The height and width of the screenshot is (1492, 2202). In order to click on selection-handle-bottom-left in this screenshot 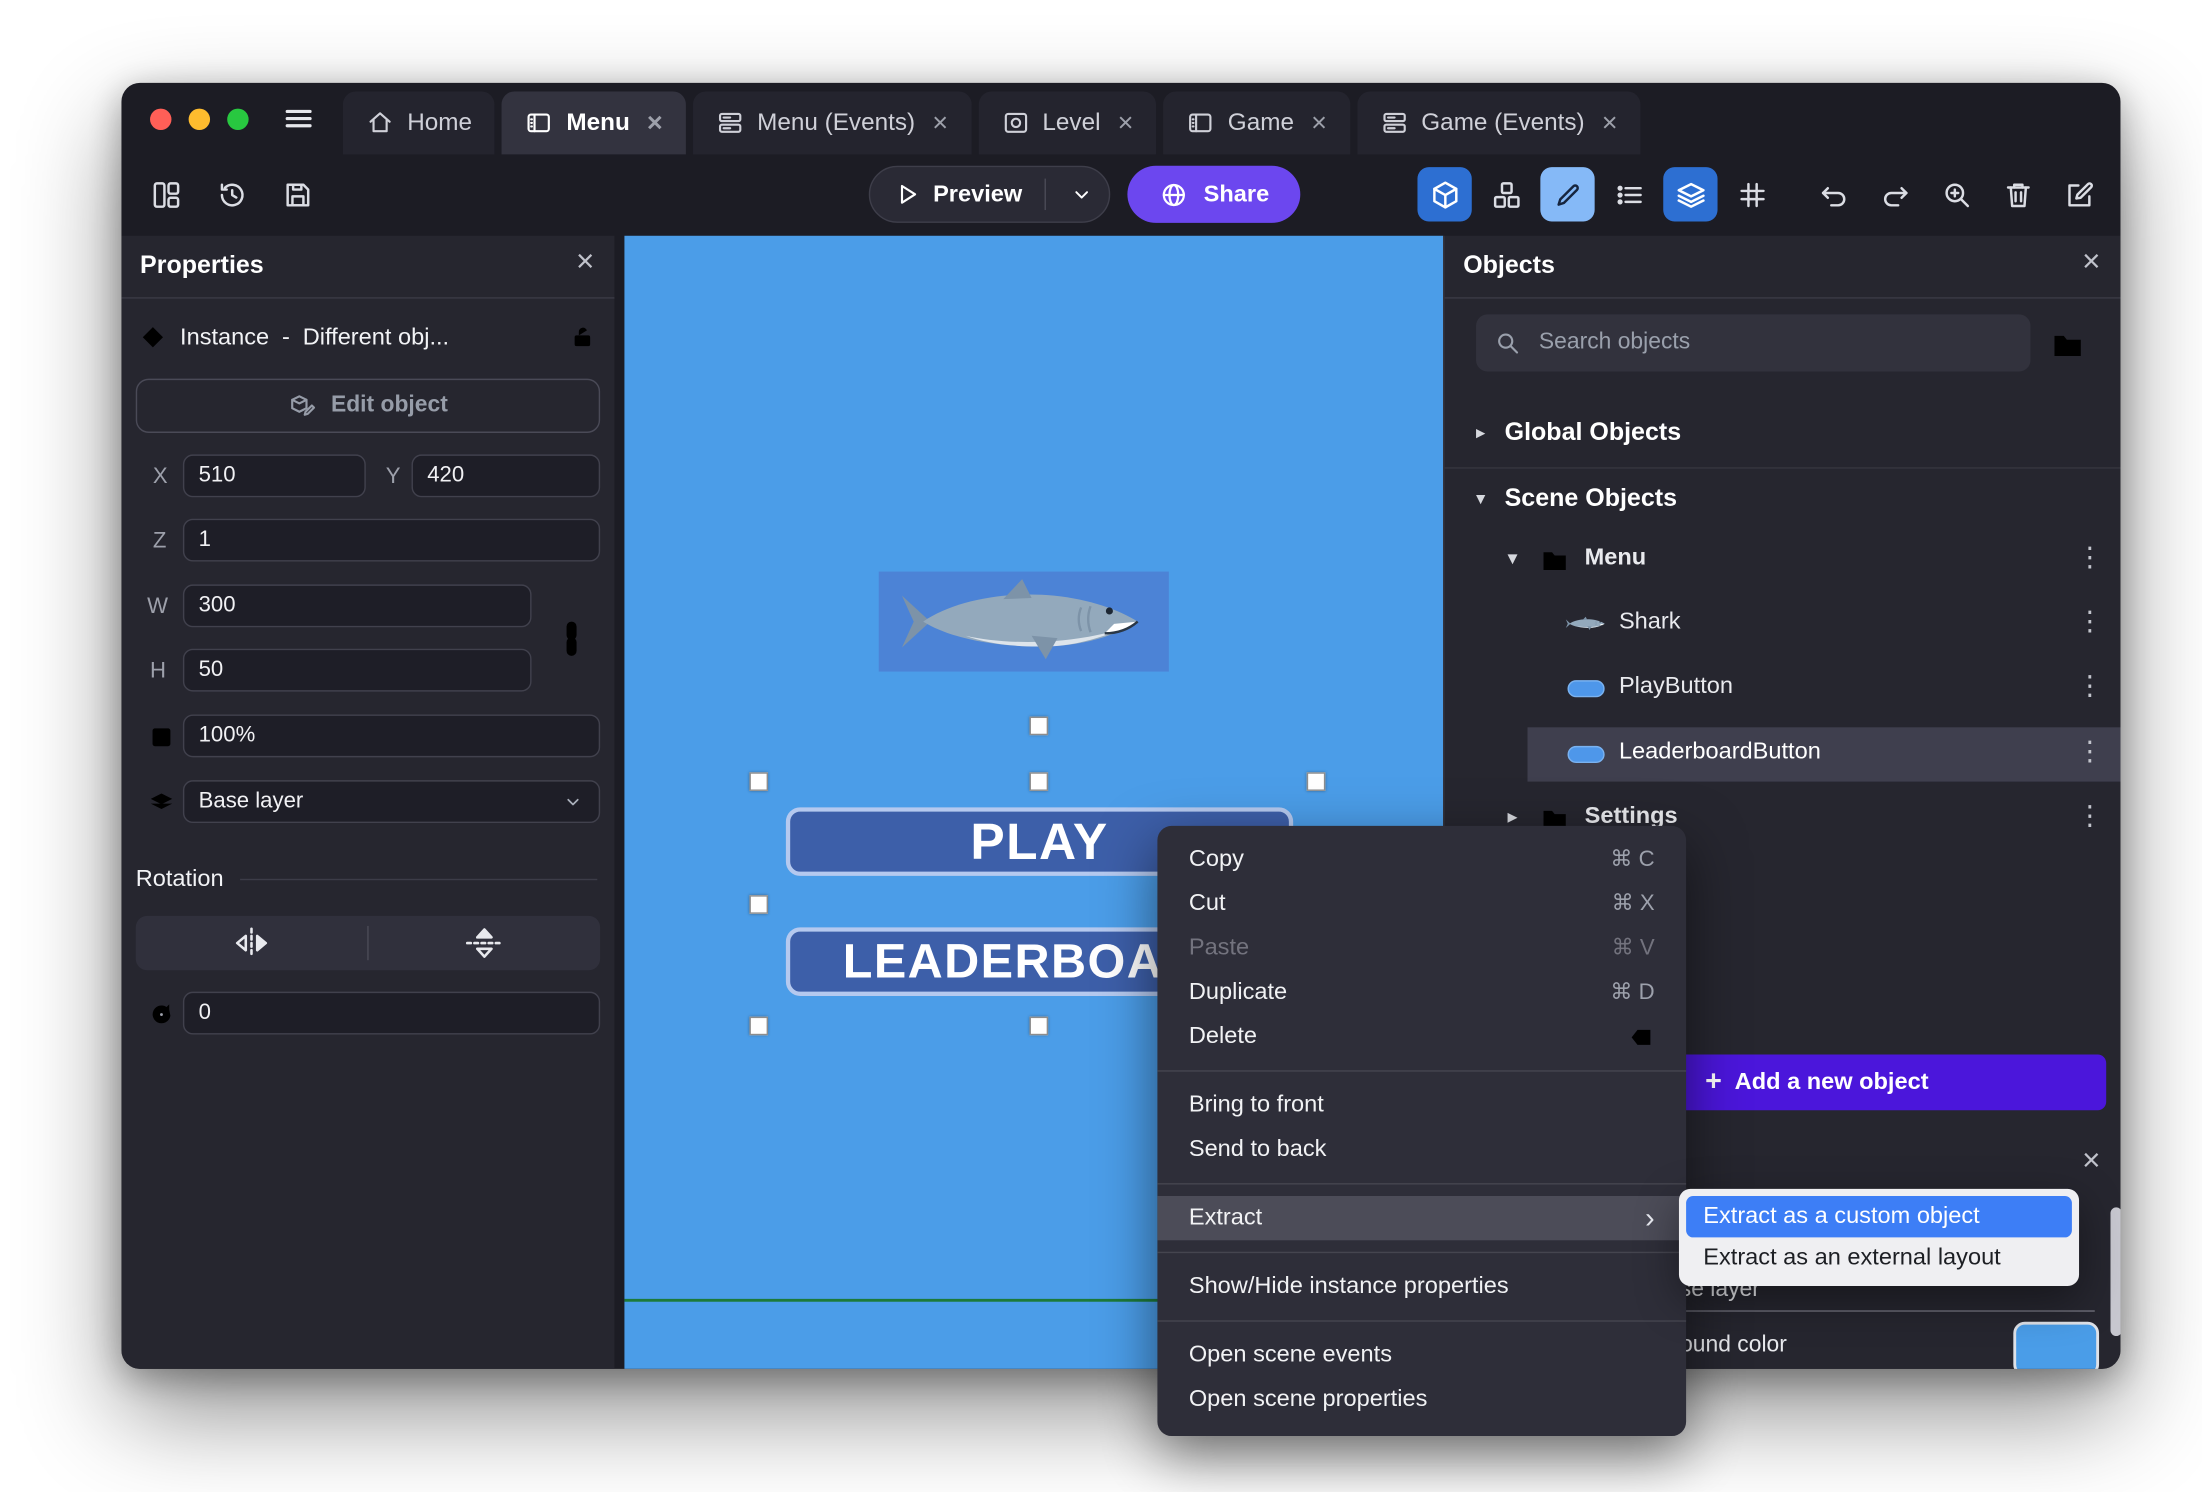, I will do `click(759, 1026)`.